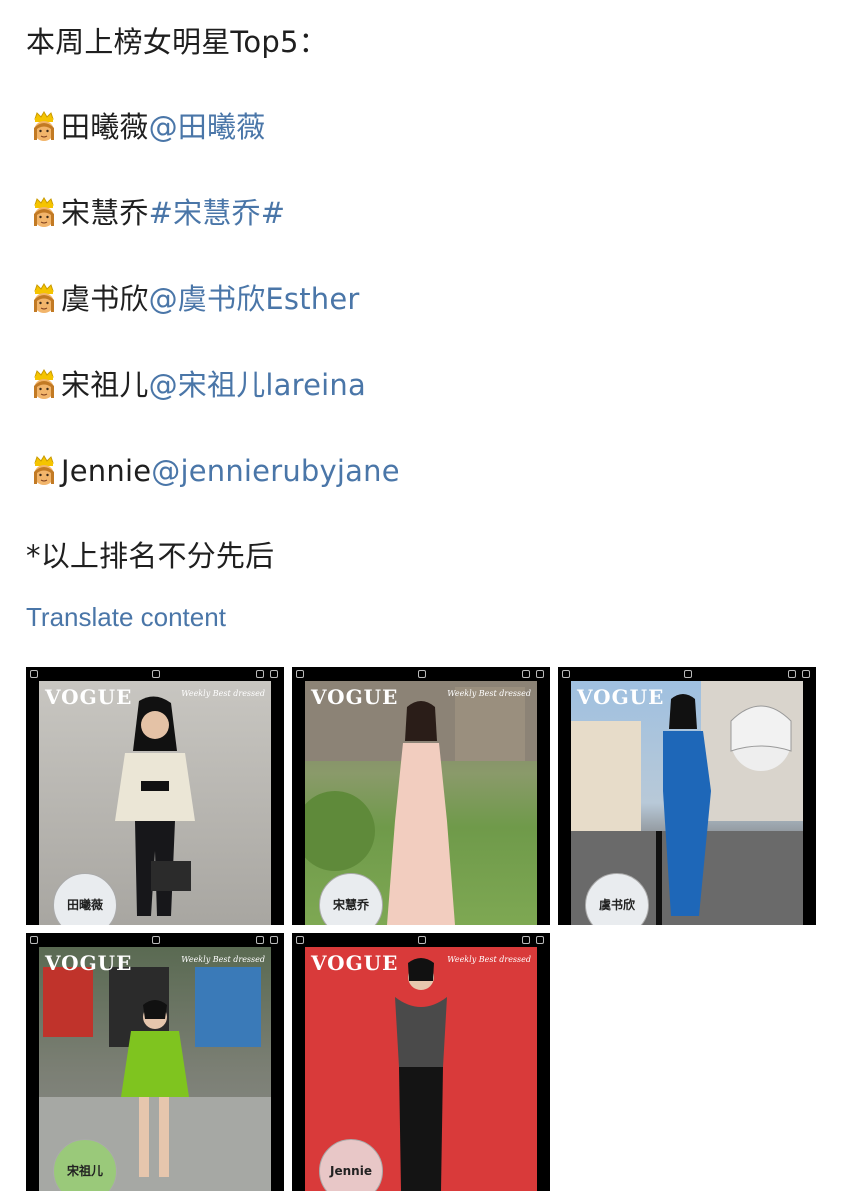 This screenshot has height=1200, width=844. Describe the element at coordinates (150, 556) in the screenshot. I see `ranking-note: *以上排名不分先后` at that location.